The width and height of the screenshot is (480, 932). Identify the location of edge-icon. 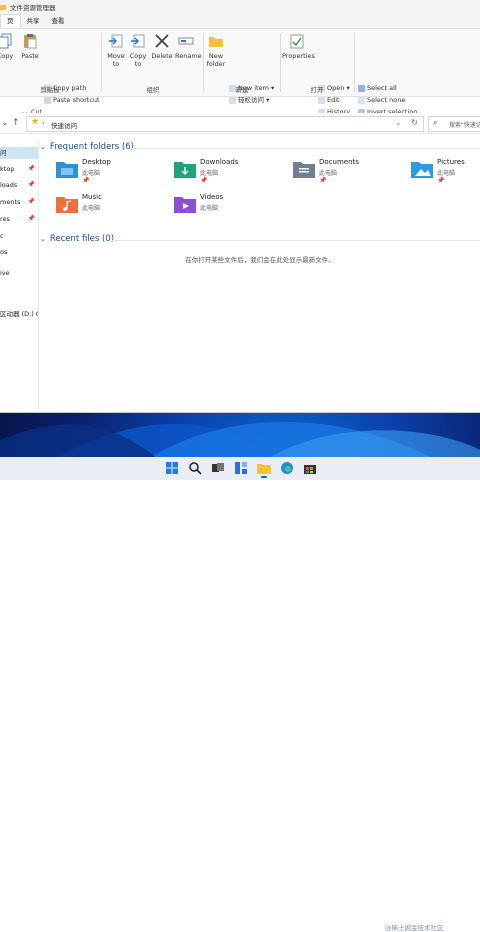
(287, 468).